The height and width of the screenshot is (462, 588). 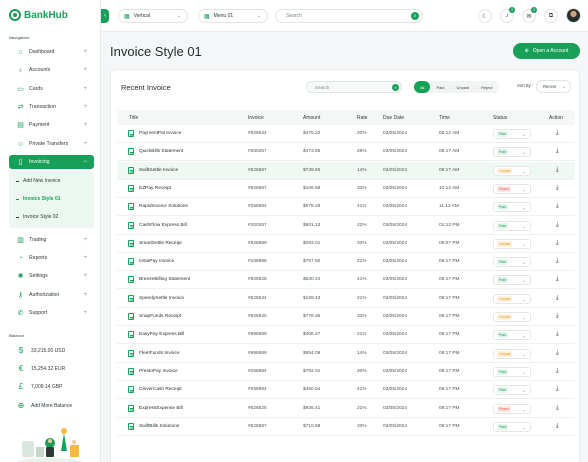 I want to click on col-due-date: Due Date, so click(x=393, y=118).